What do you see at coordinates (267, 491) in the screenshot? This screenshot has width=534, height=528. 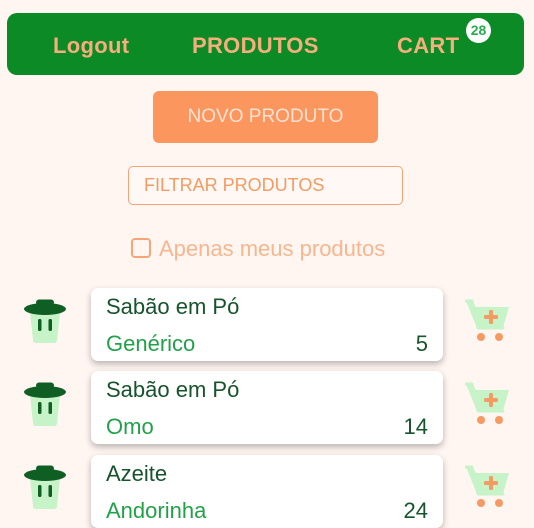 I see `product-card: Azeite Andorinha 24` at bounding box center [267, 491].